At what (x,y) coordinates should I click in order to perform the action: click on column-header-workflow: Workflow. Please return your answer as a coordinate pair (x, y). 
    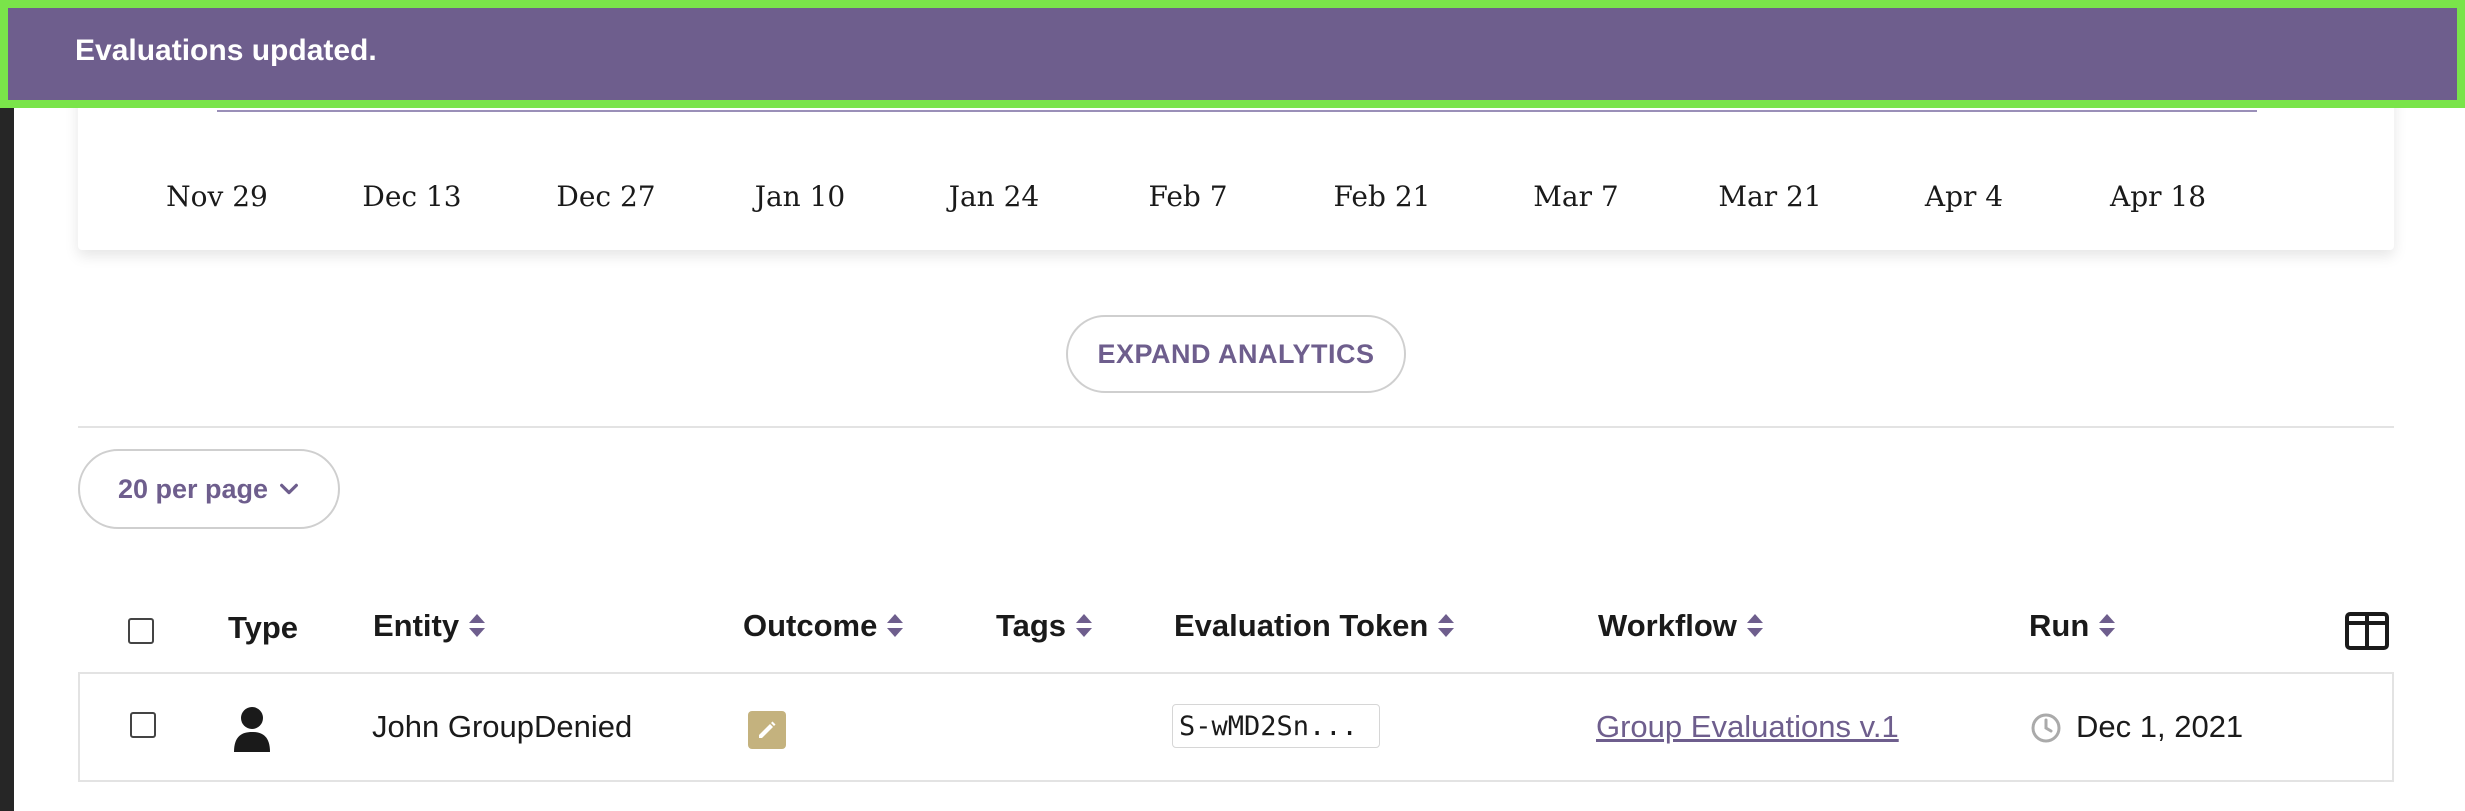
    Looking at the image, I should click on (1681, 626).